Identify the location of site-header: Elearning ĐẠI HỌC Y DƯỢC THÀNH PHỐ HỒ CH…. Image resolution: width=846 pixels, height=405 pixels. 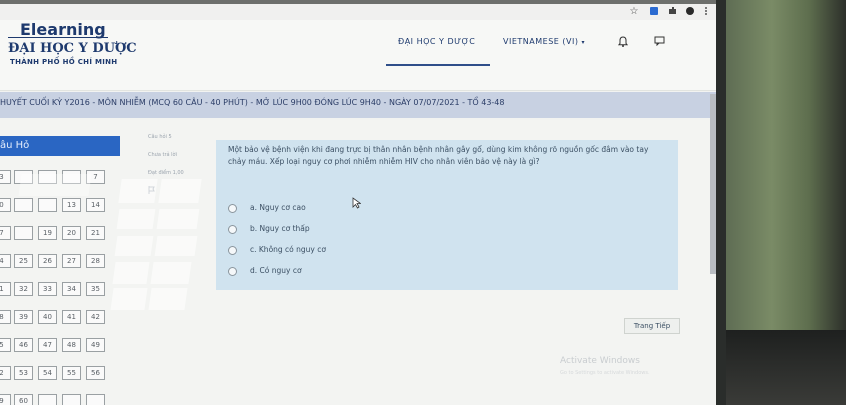
(358, 55).